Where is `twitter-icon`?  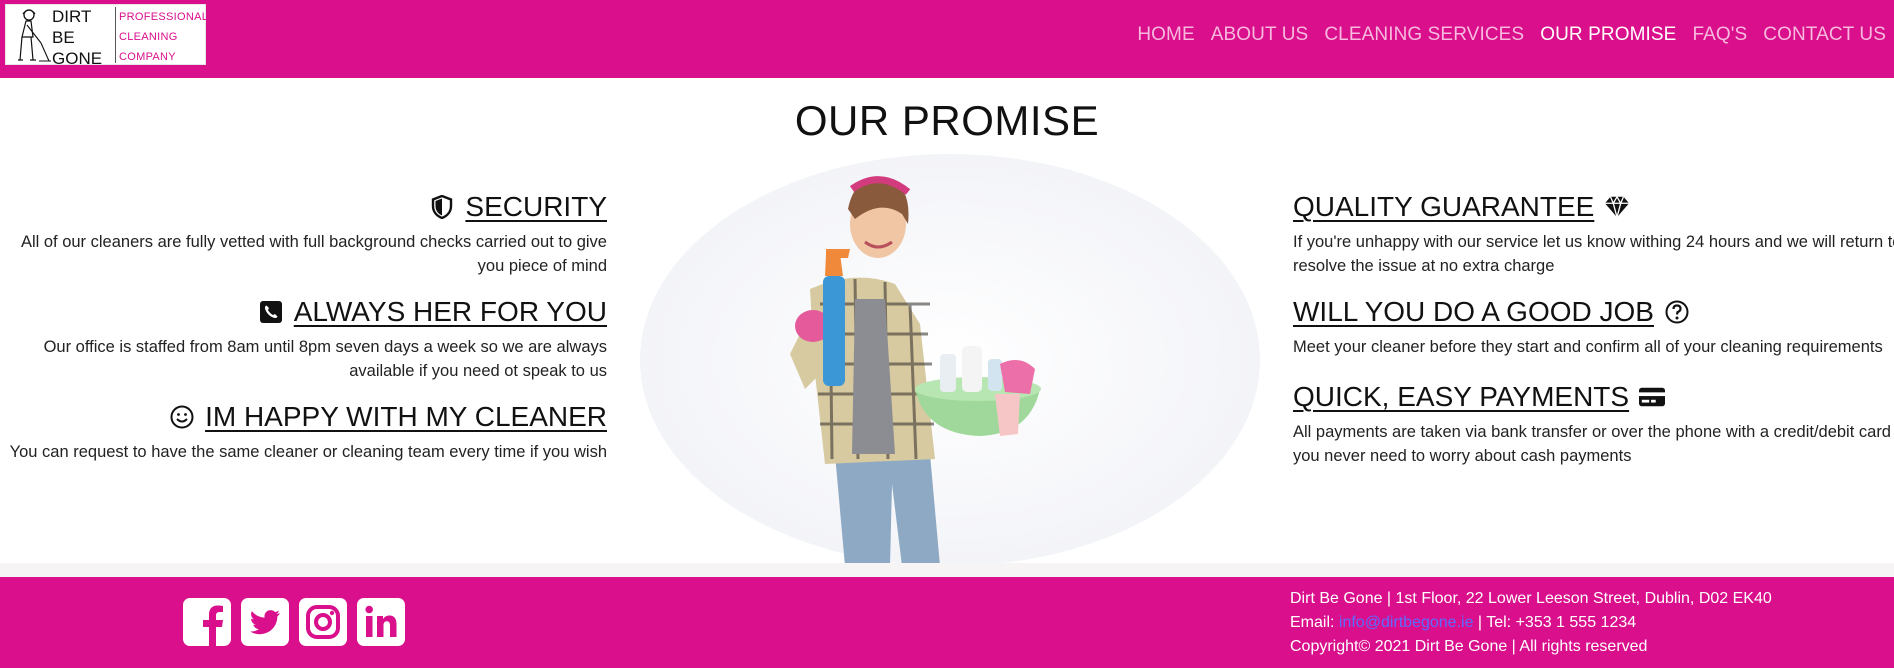
twitter-icon is located at coordinates (265, 622).